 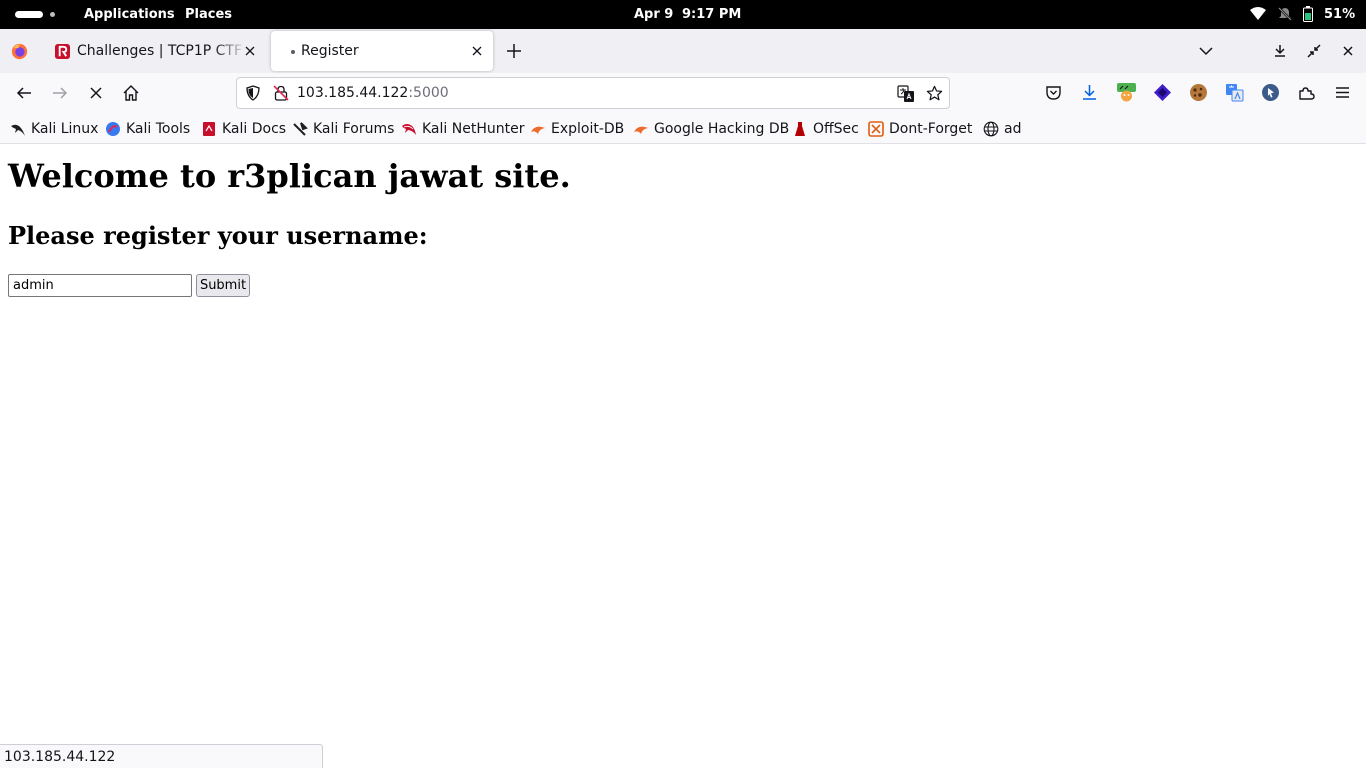 I want to click on cookie-editor-icon, so click(x=1198, y=92).